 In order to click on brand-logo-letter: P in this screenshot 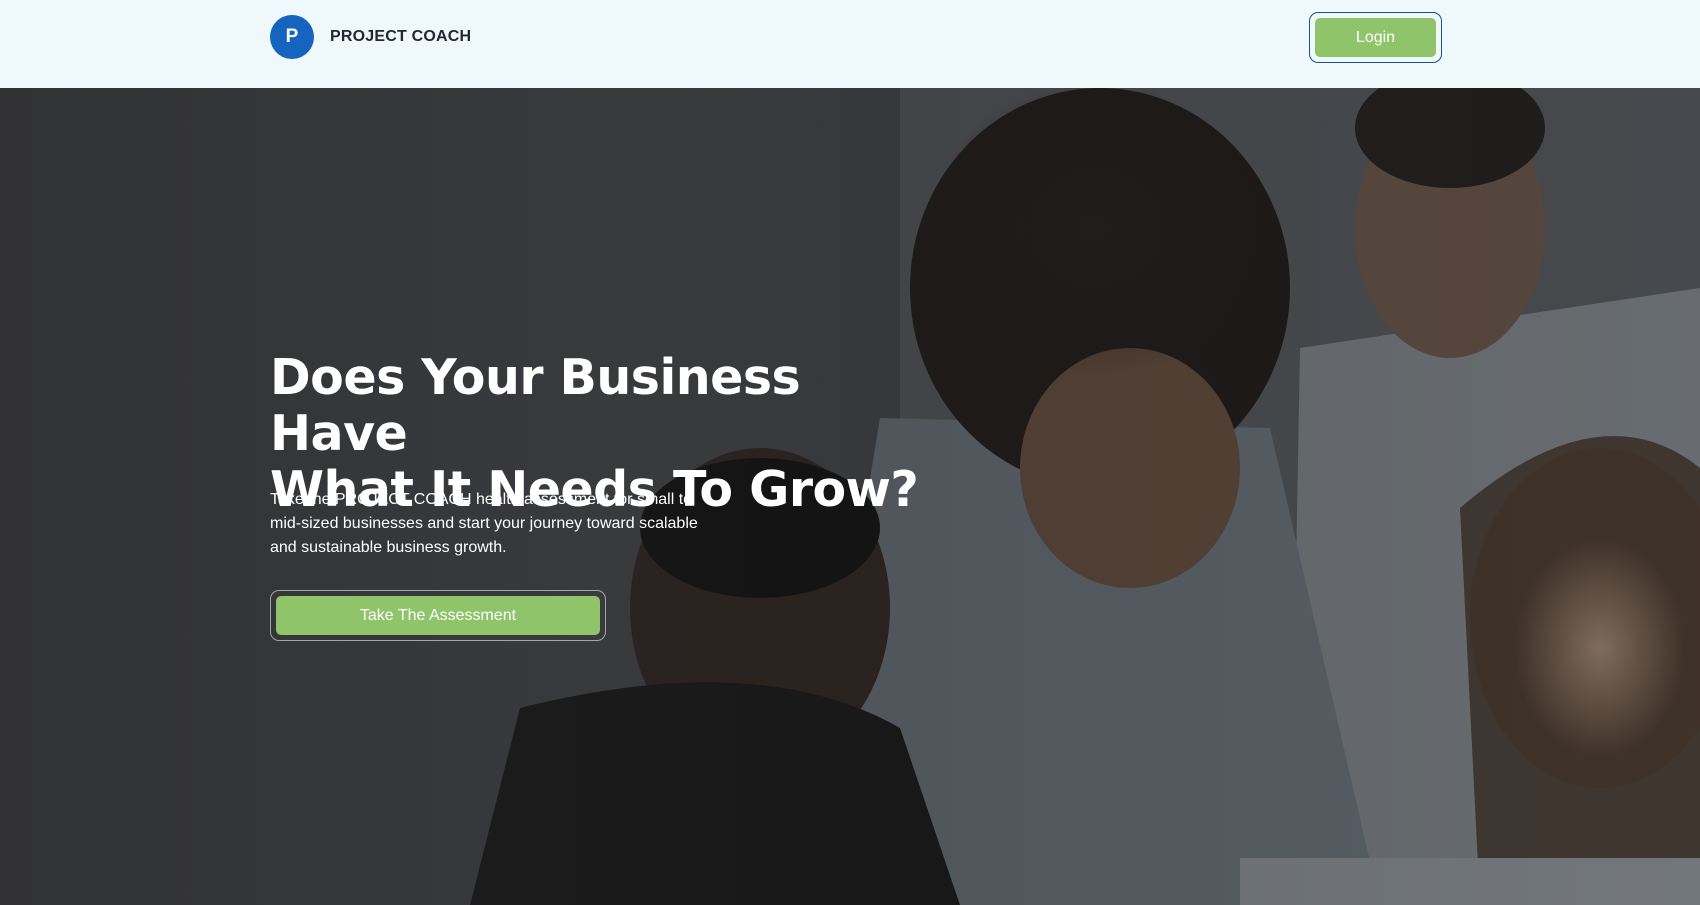, I will do `click(292, 36)`.